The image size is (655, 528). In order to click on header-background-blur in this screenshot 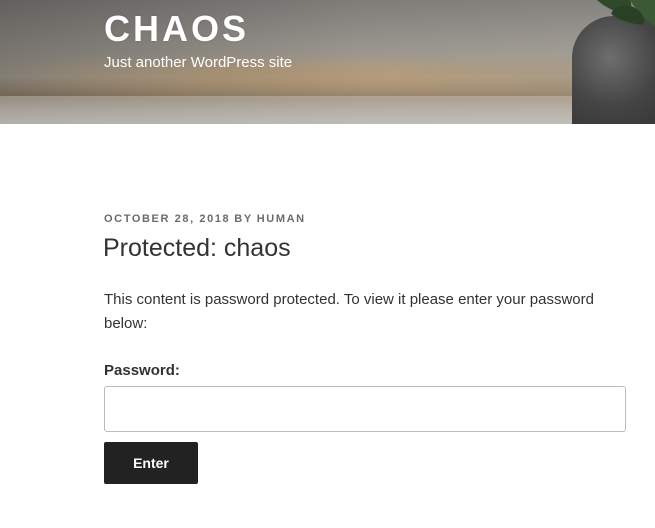, I will do `click(327, 77)`.